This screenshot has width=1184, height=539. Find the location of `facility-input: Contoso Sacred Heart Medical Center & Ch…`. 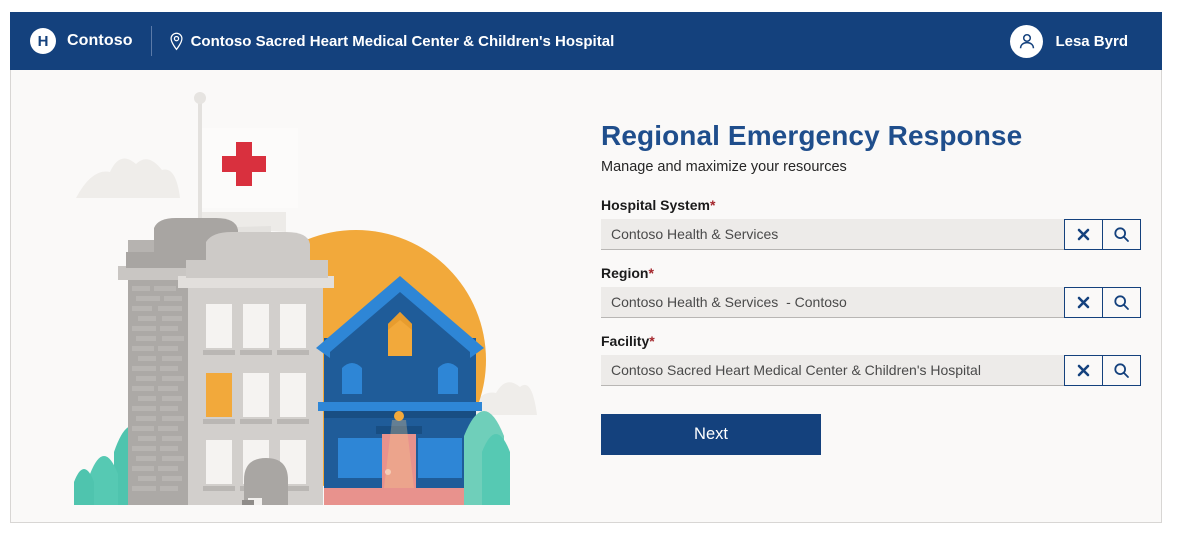

facility-input: Contoso Sacred Heart Medical Center & Ch… is located at coordinates (832, 370).